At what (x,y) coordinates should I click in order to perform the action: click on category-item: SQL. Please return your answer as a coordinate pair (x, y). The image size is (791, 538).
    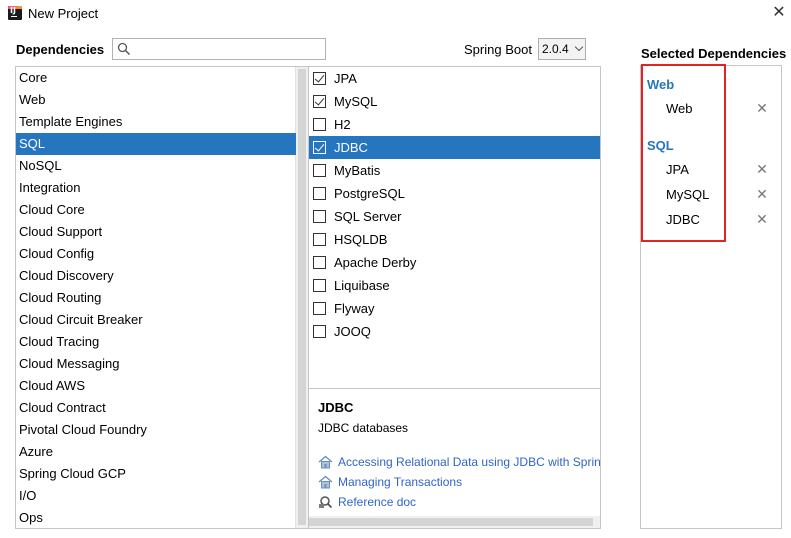
    Looking at the image, I should click on (156, 144).